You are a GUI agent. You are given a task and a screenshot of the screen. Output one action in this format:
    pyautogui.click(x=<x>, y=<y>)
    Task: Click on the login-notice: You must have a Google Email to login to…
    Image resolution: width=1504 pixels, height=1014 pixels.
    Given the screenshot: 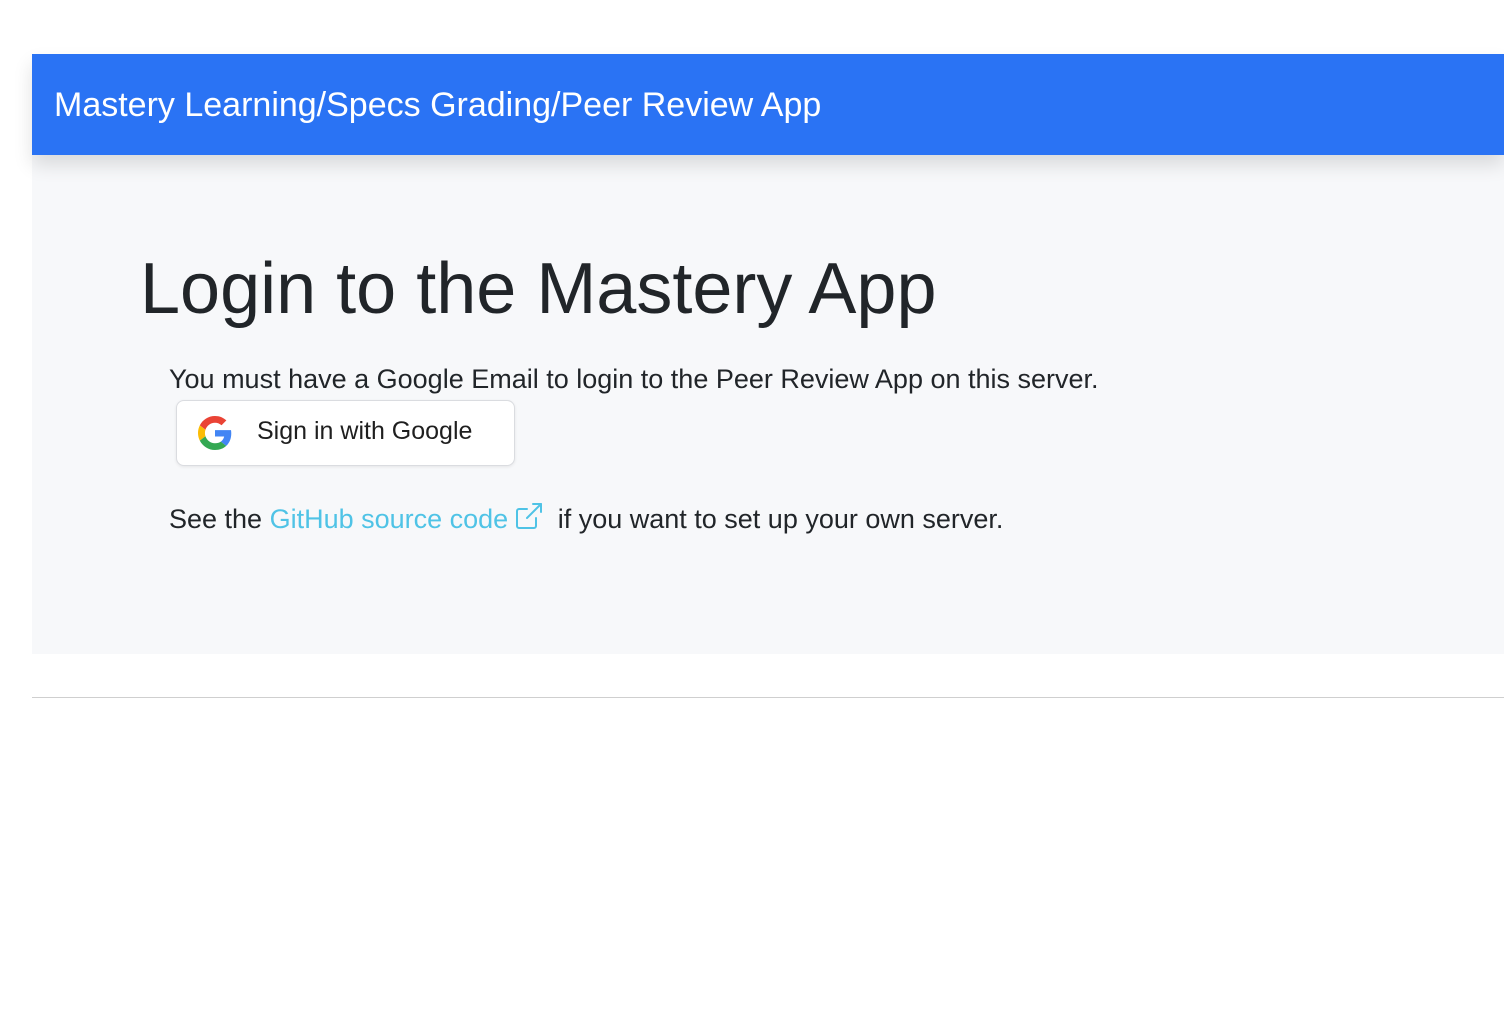 What is the action you would take?
    pyautogui.click(x=634, y=379)
    